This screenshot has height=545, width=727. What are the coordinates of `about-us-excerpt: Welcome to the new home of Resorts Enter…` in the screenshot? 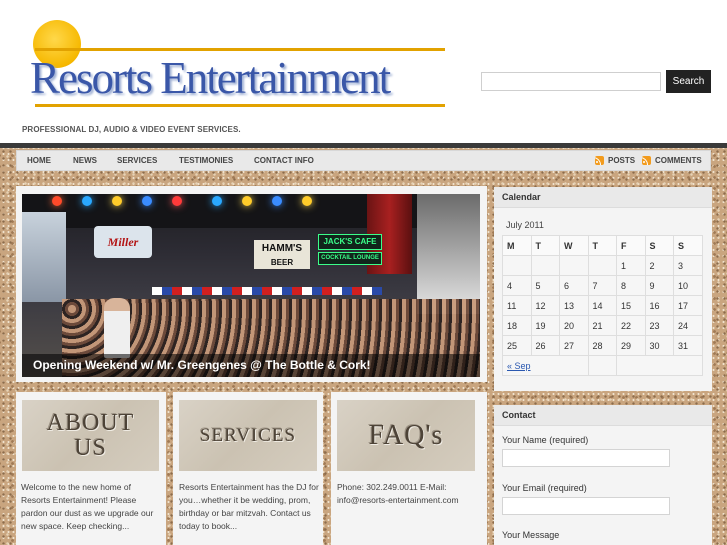 It's located at (87, 506).